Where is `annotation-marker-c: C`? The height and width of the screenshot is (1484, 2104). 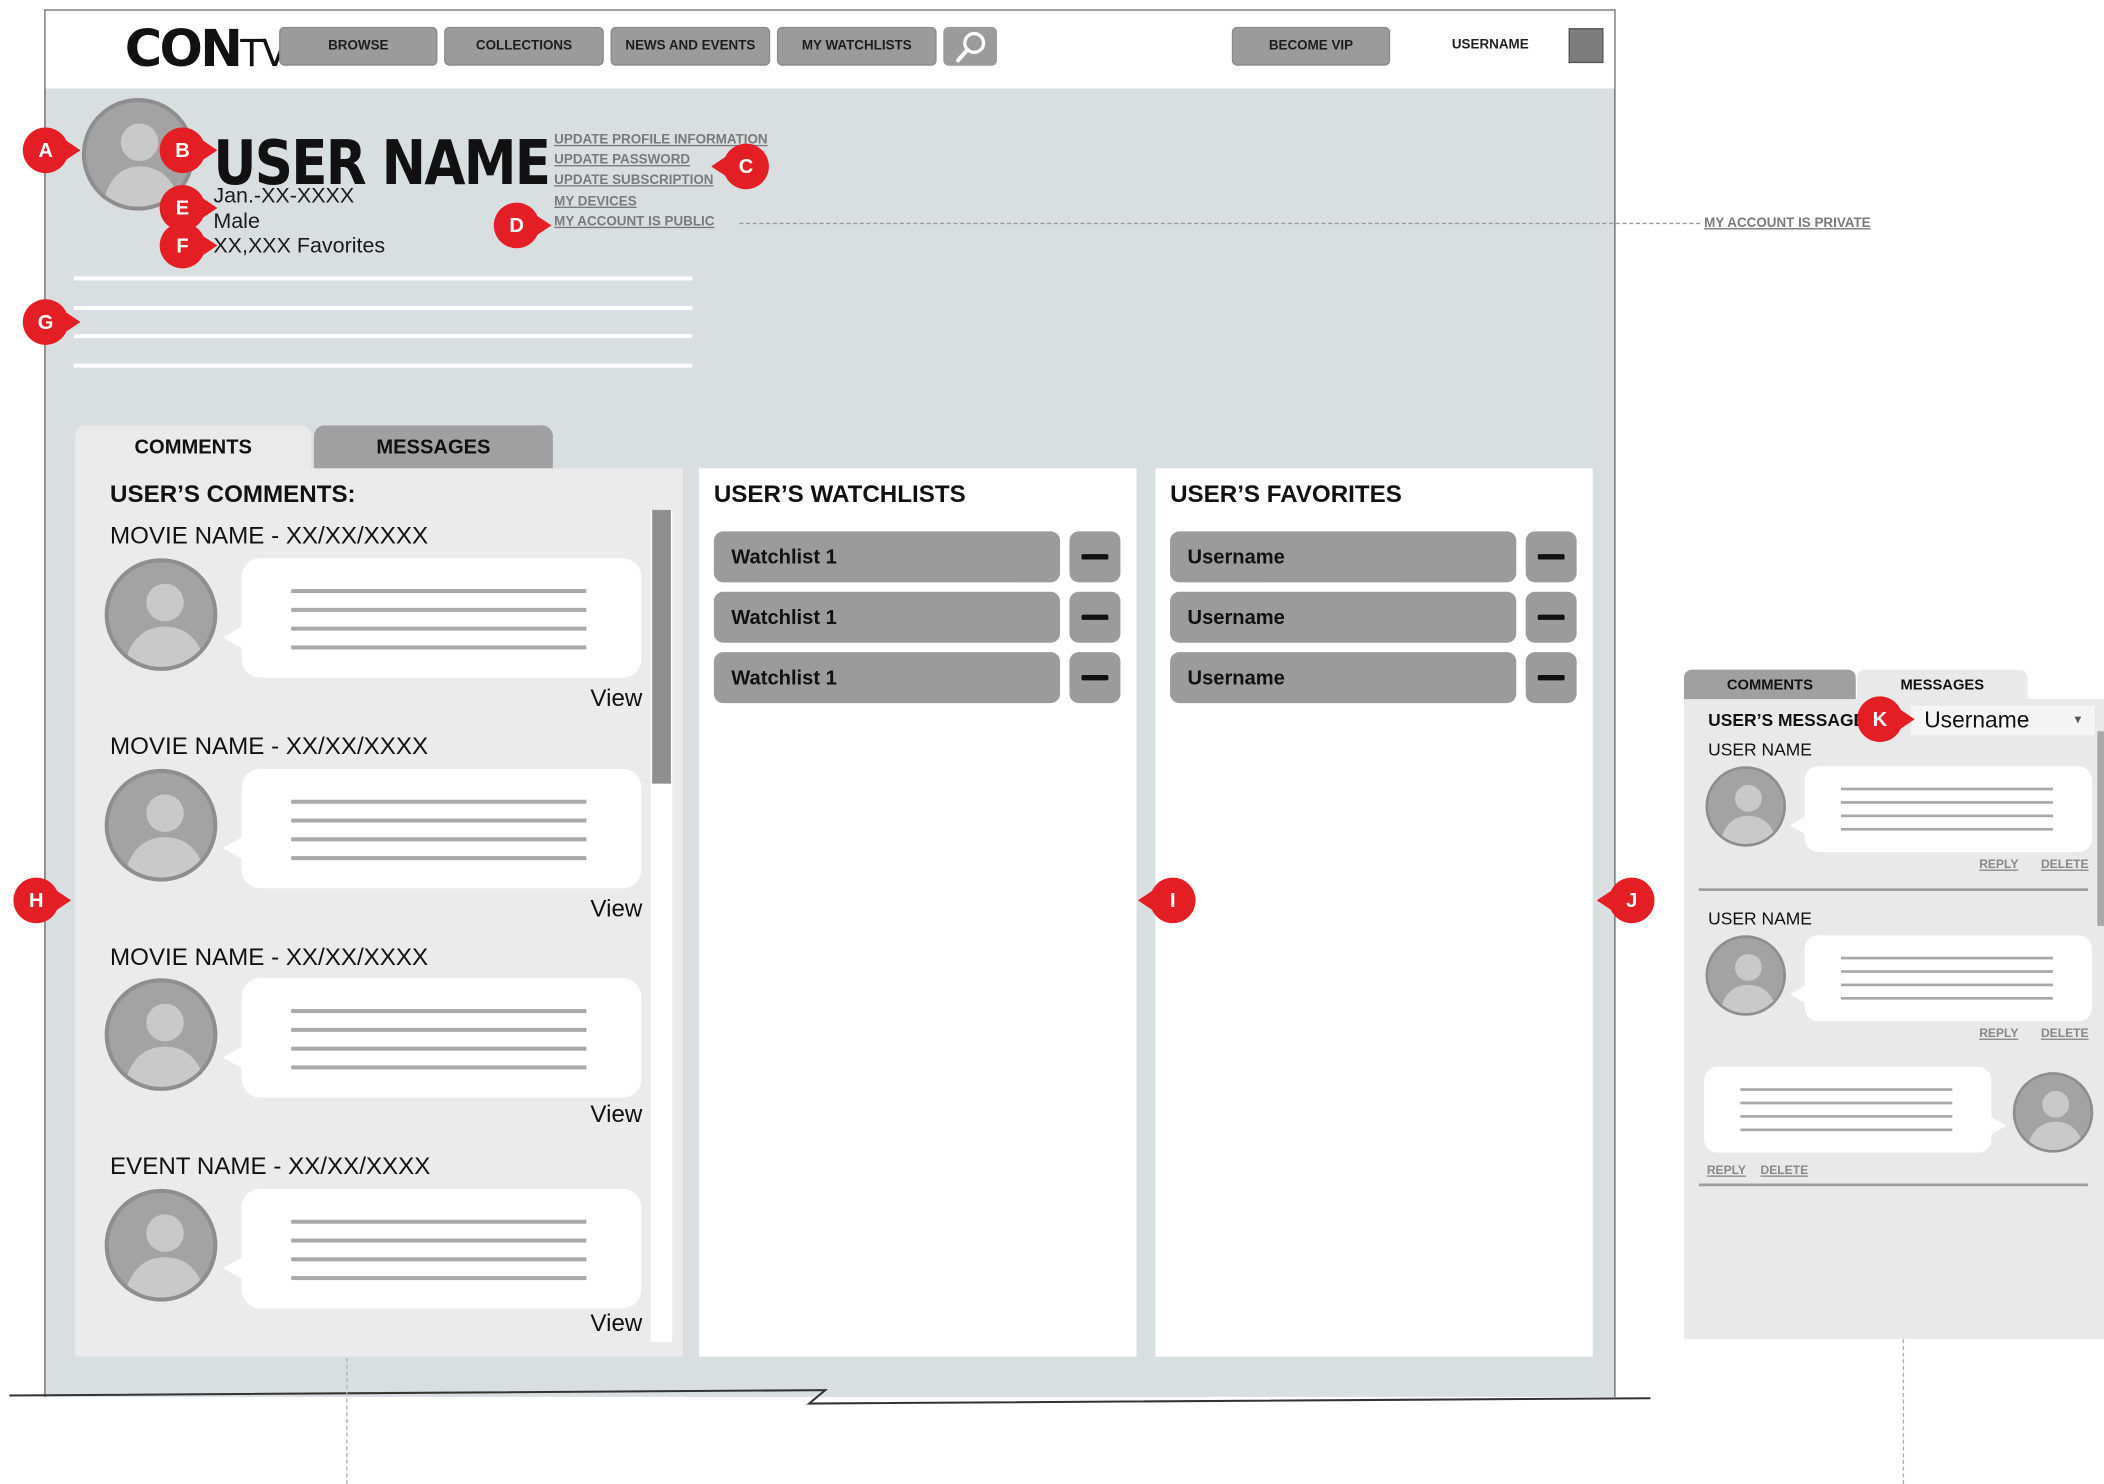
annotation-marker-c: C is located at coordinates (740, 166).